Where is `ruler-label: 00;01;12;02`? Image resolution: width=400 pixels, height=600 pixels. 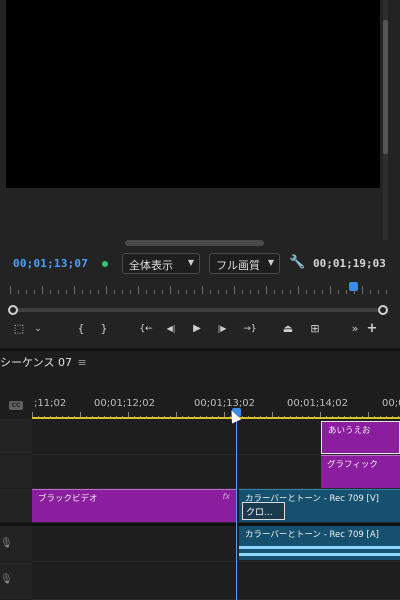 ruler-label: 00;01;12;02 is located at coordinates (125, 403).